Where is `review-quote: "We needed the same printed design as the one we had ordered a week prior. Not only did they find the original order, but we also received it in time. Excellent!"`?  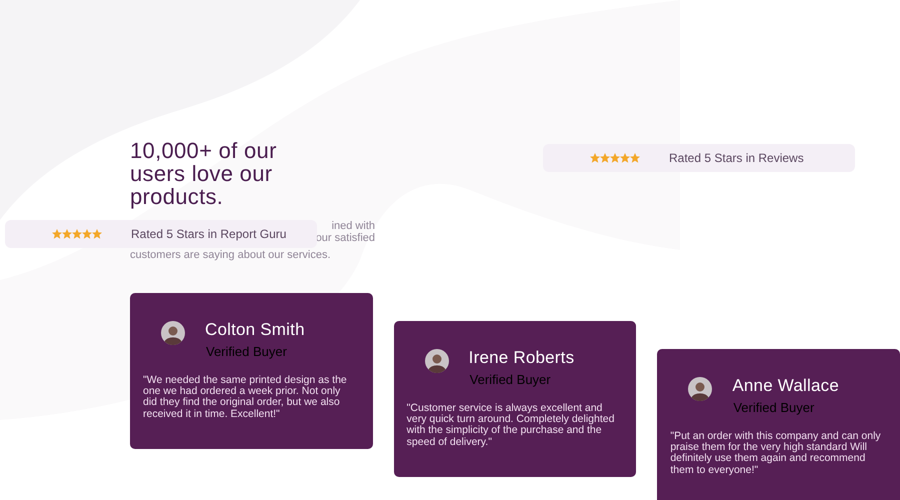
review-quote: "We needed the same printed design as the one we had ordered a week prior. Not only did they find the original order, but we also received it in time. Excellent!" is located at coordinates (245, 397).